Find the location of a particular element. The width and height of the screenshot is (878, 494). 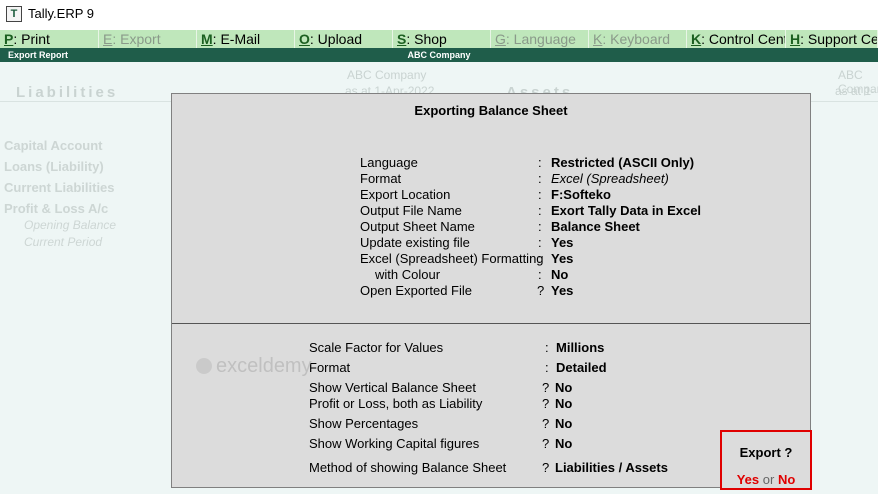

export-question: Export ? is located at coordinates (766, 452).